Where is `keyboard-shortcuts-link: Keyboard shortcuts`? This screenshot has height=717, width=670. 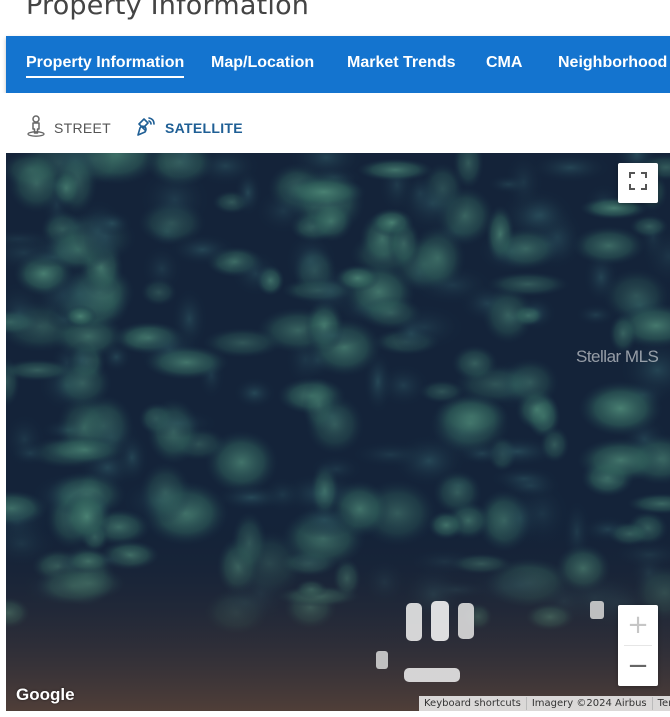
keyboard-shortcuts-link: Keyboard shortcuts is located at coordinates (473, 703).